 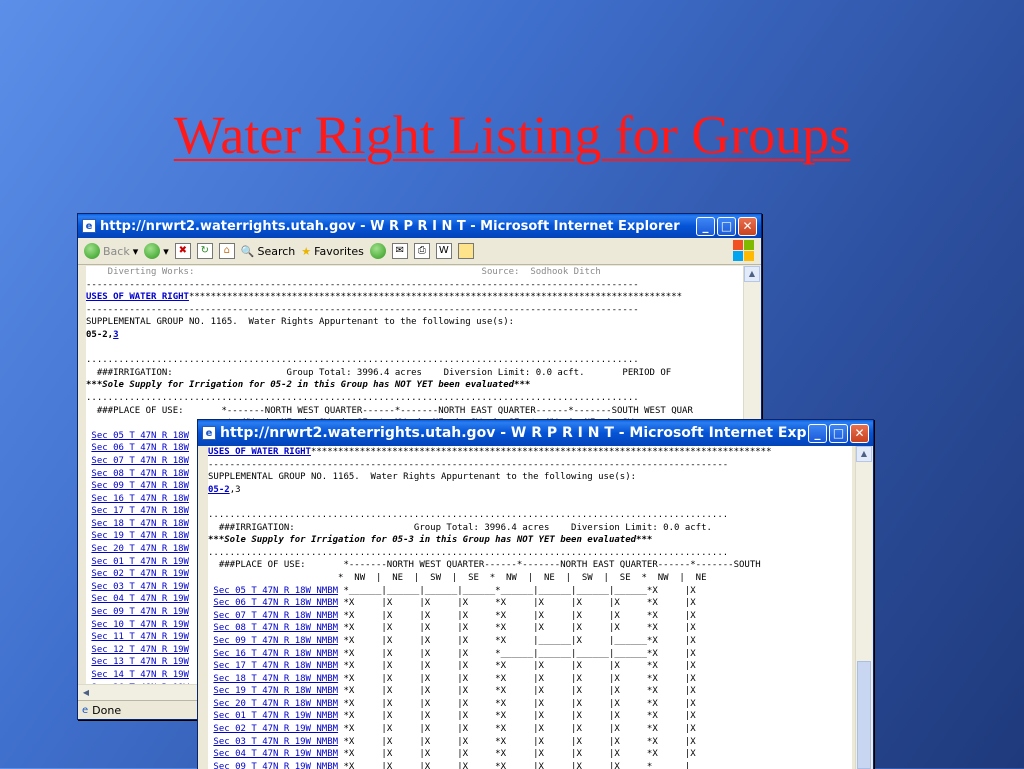 What do you see at coordinates (140, 499) in the screenshot?
I see `section-link: Sec 16 T 47N R 18W` at bounding box center [140, 499].